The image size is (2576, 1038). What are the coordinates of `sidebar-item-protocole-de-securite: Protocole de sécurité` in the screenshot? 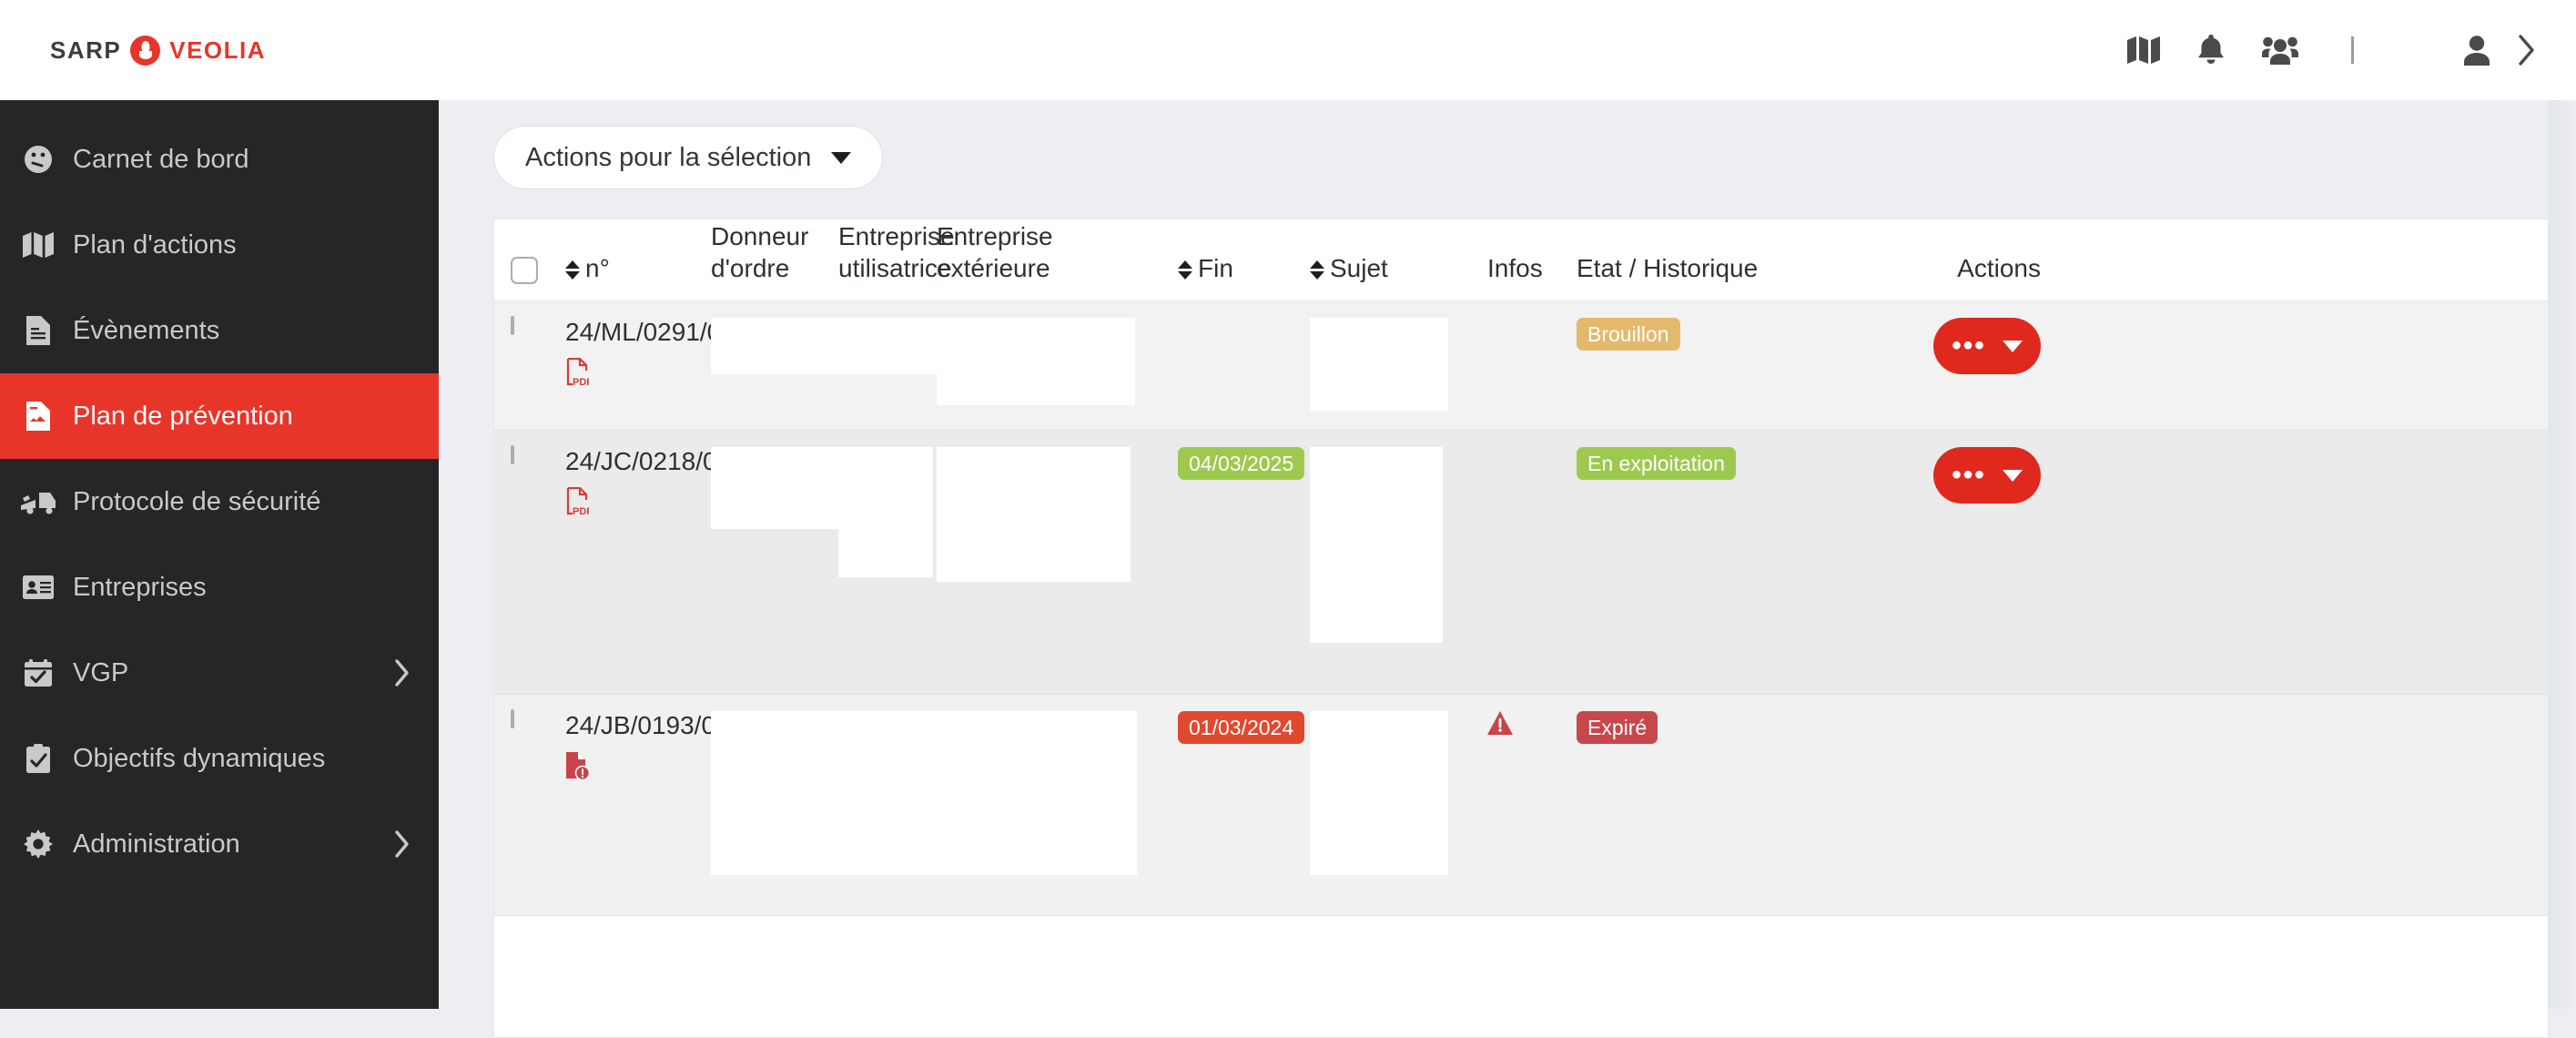 It's located at (219, 501).